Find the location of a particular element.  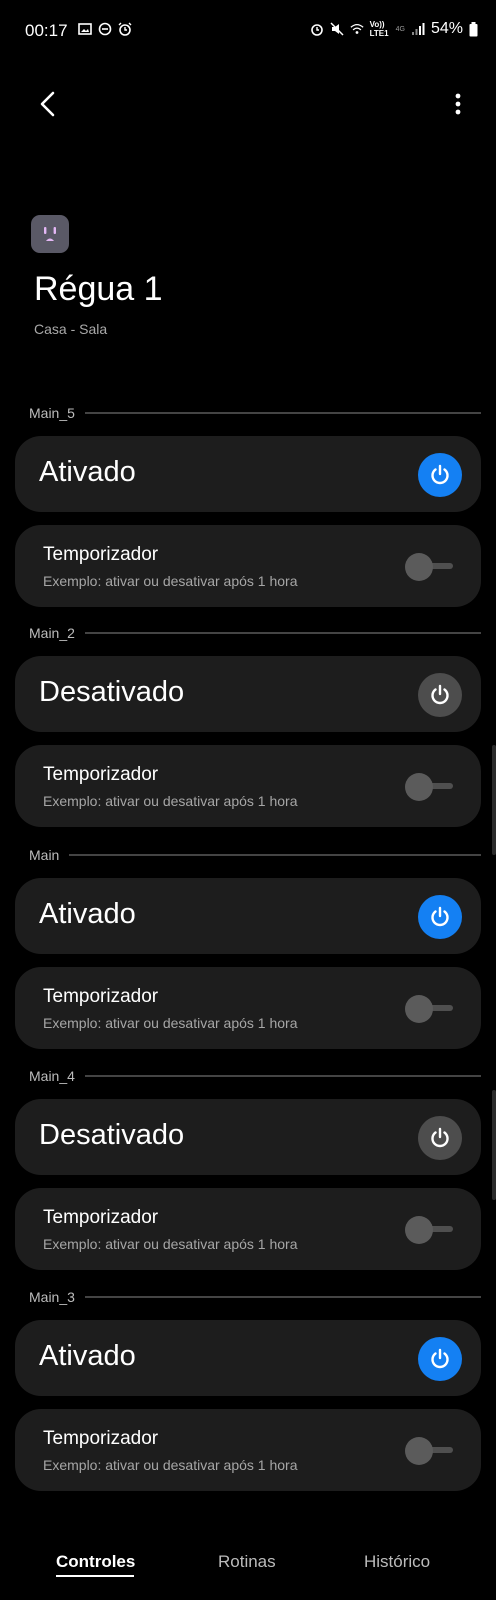

chevron-left-icon is located at coordinates (47, 104).